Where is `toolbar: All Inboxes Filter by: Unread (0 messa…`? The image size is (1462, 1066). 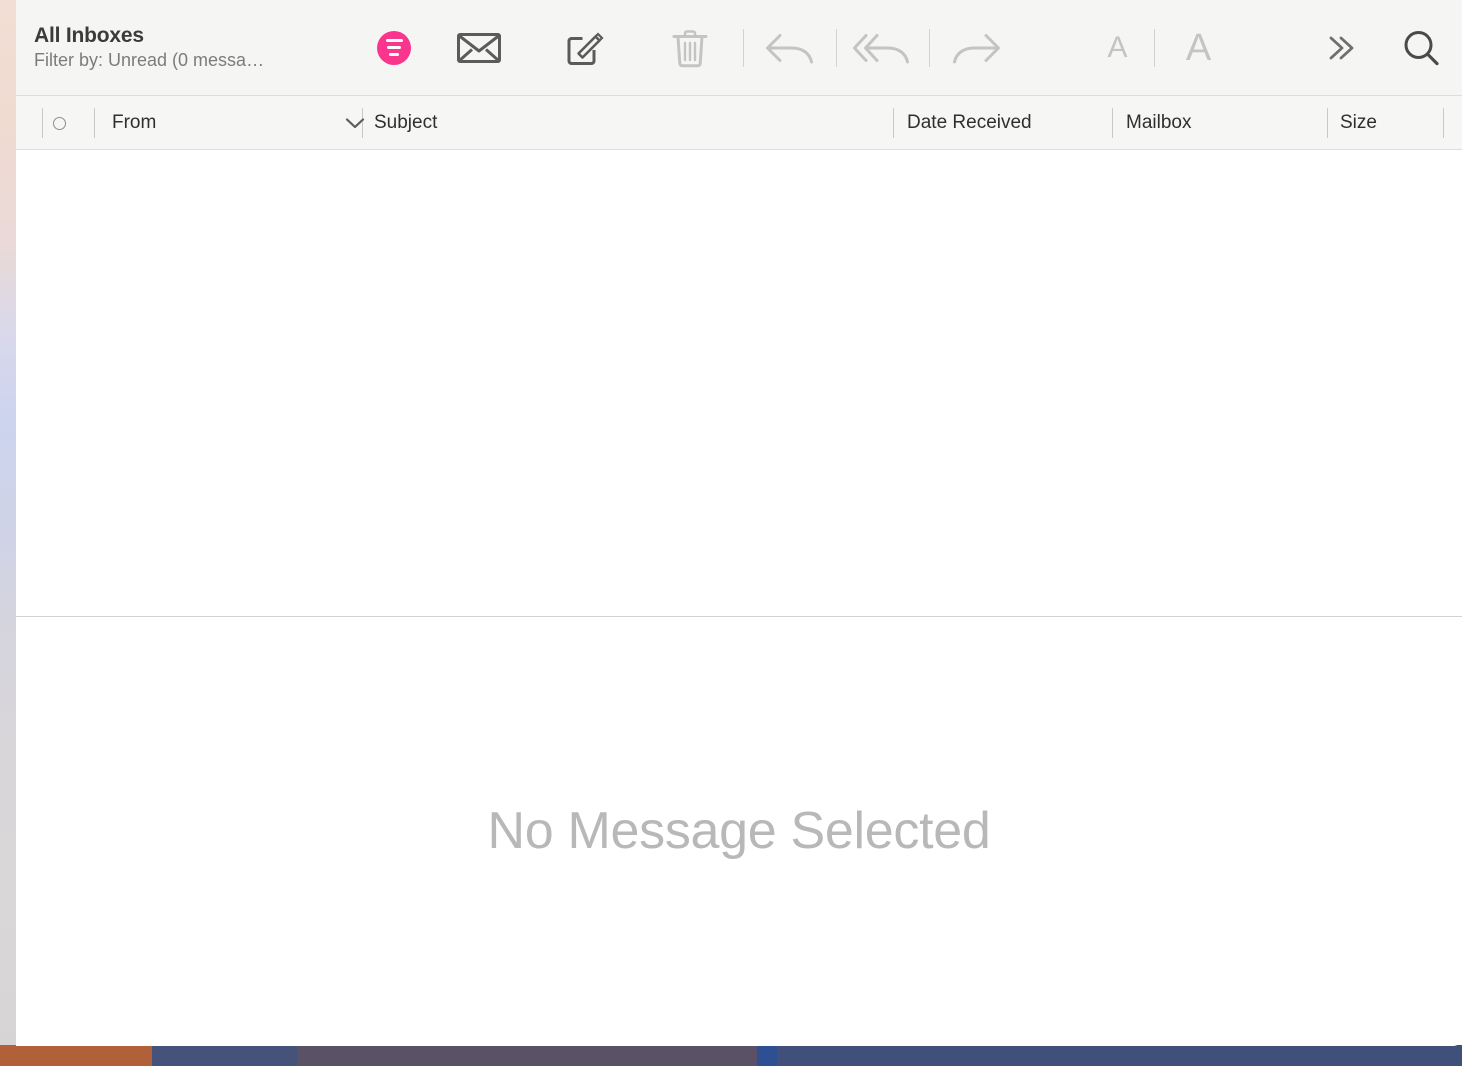
toolbar: All Inboxes Filter by: Unread (0 messa… is located at coordinates (739, 48).